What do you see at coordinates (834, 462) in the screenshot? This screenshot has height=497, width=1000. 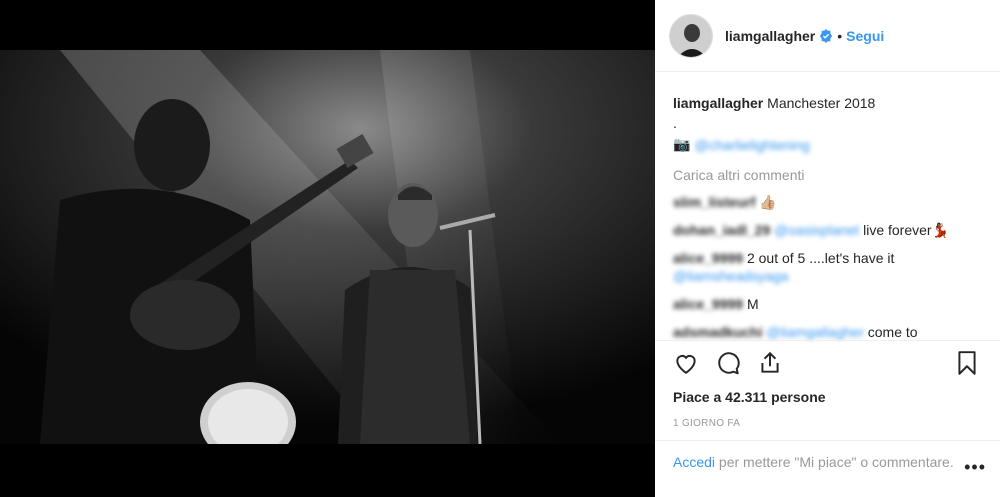 I see `login-prompt-text: per mettere "Mi piace" o commentare.` at bounding box center [834, 462].